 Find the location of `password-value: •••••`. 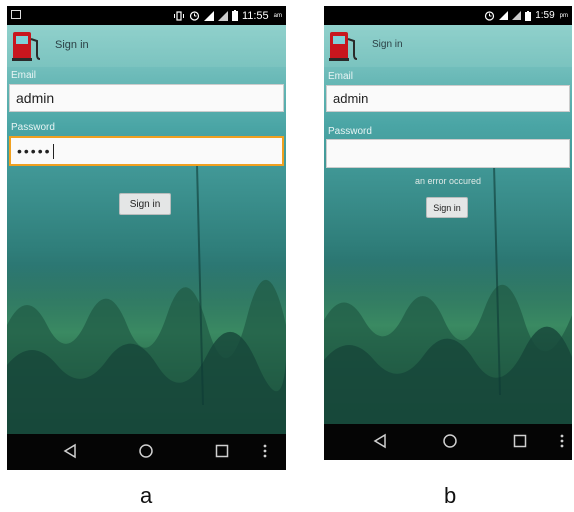

password-value: ••••• is located at coordinates (34, 151).